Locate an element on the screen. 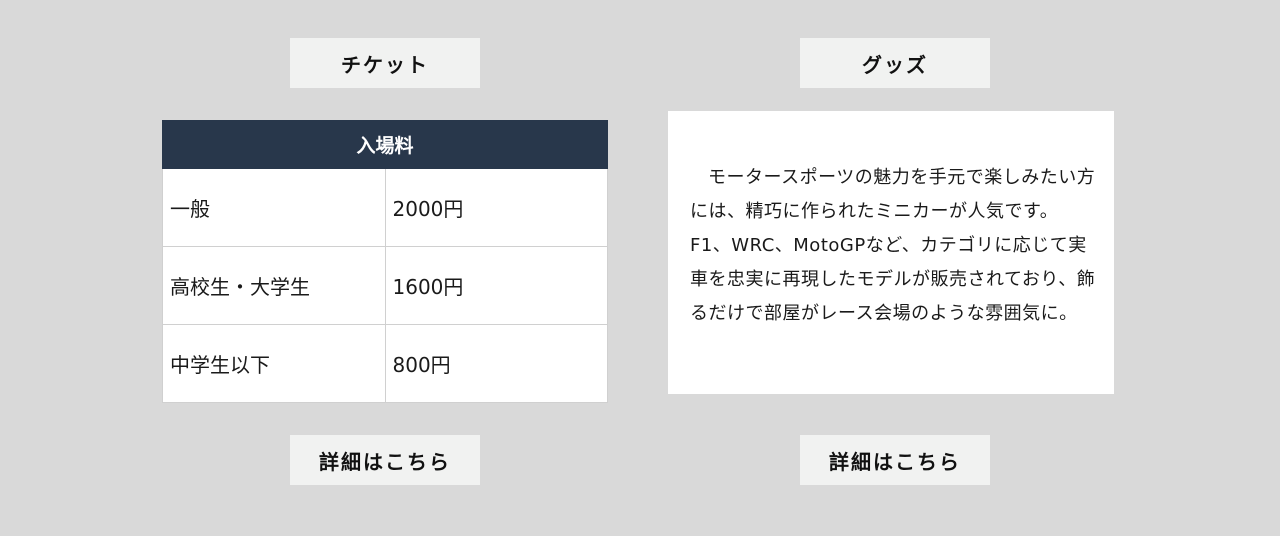 Image resolution: width=1280 pixels, height=536 pixels. ticket-category-cell: 中学生以下 is located at coordinates (274, 363).